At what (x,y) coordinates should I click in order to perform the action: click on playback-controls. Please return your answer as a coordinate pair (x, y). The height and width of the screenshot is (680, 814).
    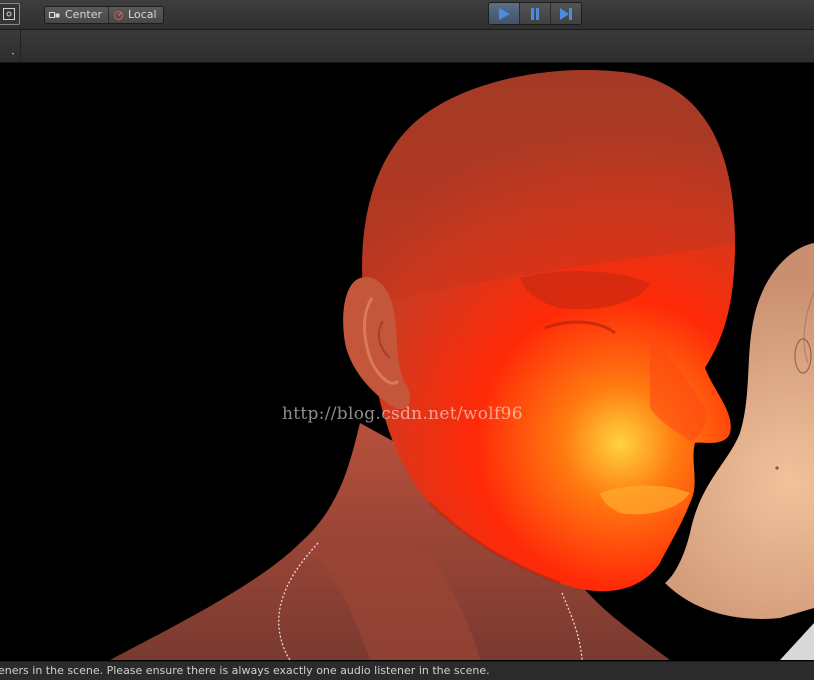
    Looking at the image, I should click on (535, 13).